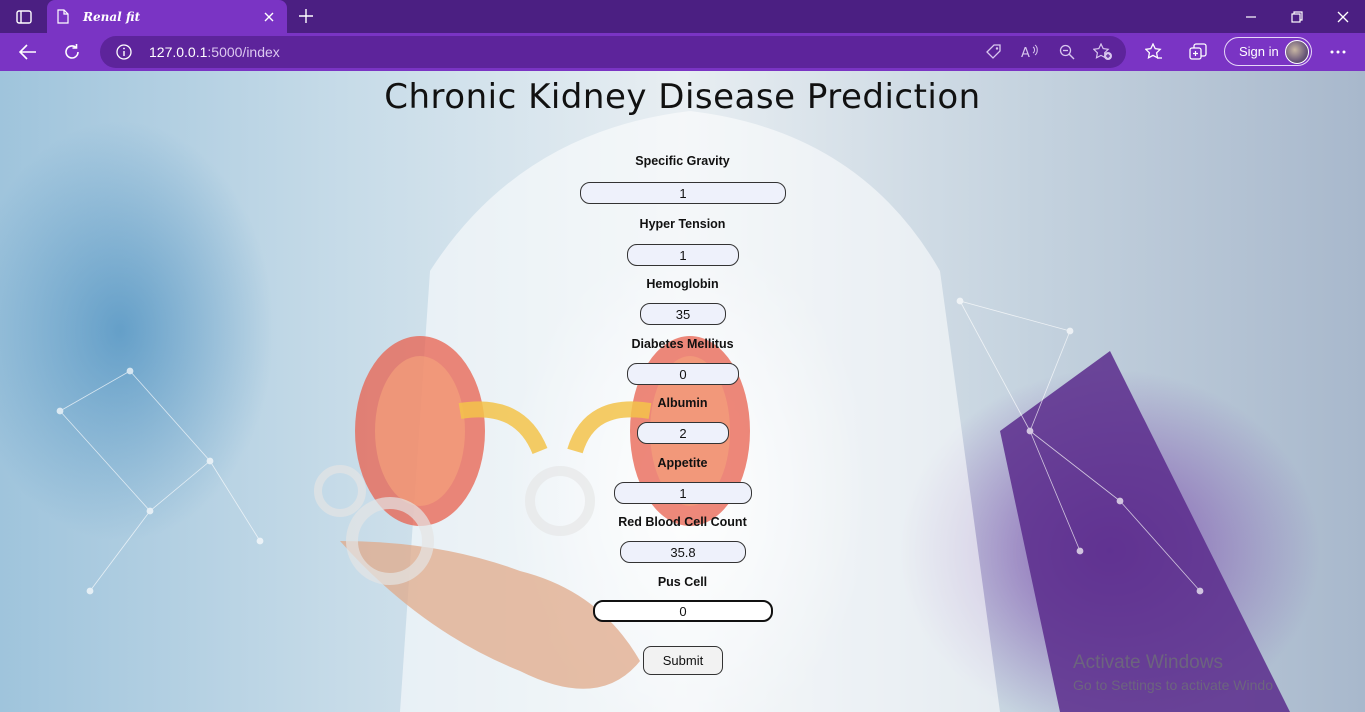  What do you see at coordinates (1297, 17) in the screenshot?
I see `restore-icon` at bounding box center [1297, 17].